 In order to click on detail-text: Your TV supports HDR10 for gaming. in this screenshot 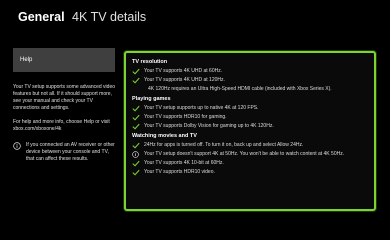, I will do `click(185, 117)`.